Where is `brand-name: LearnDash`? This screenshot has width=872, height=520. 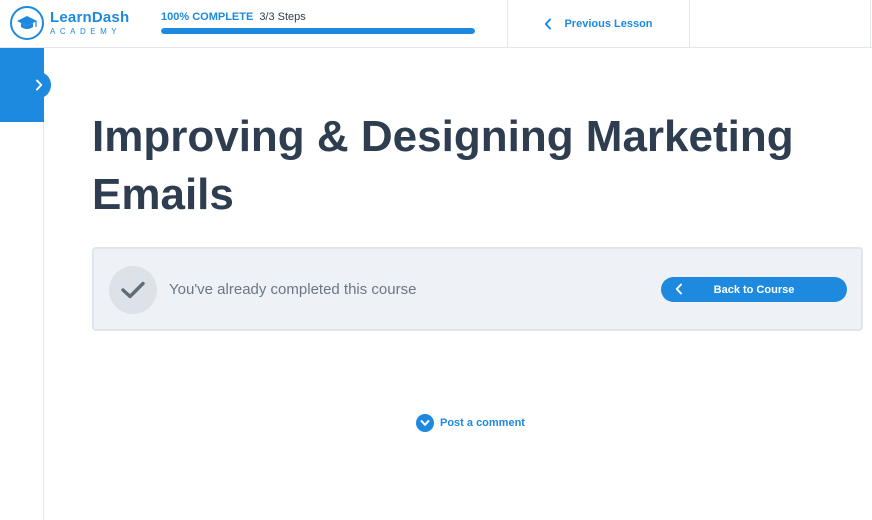
brand-name: LearnDash is located at coordinates (90, 17).